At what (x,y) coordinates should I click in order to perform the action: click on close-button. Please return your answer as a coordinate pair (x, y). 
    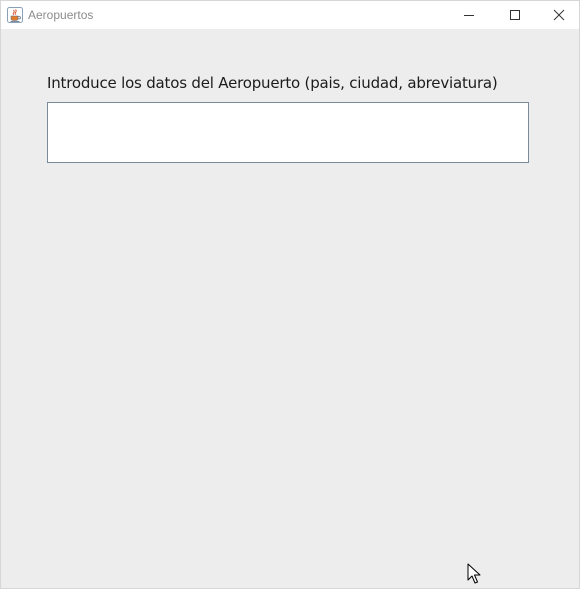
    Looking at the image, I should click on (558, 15).